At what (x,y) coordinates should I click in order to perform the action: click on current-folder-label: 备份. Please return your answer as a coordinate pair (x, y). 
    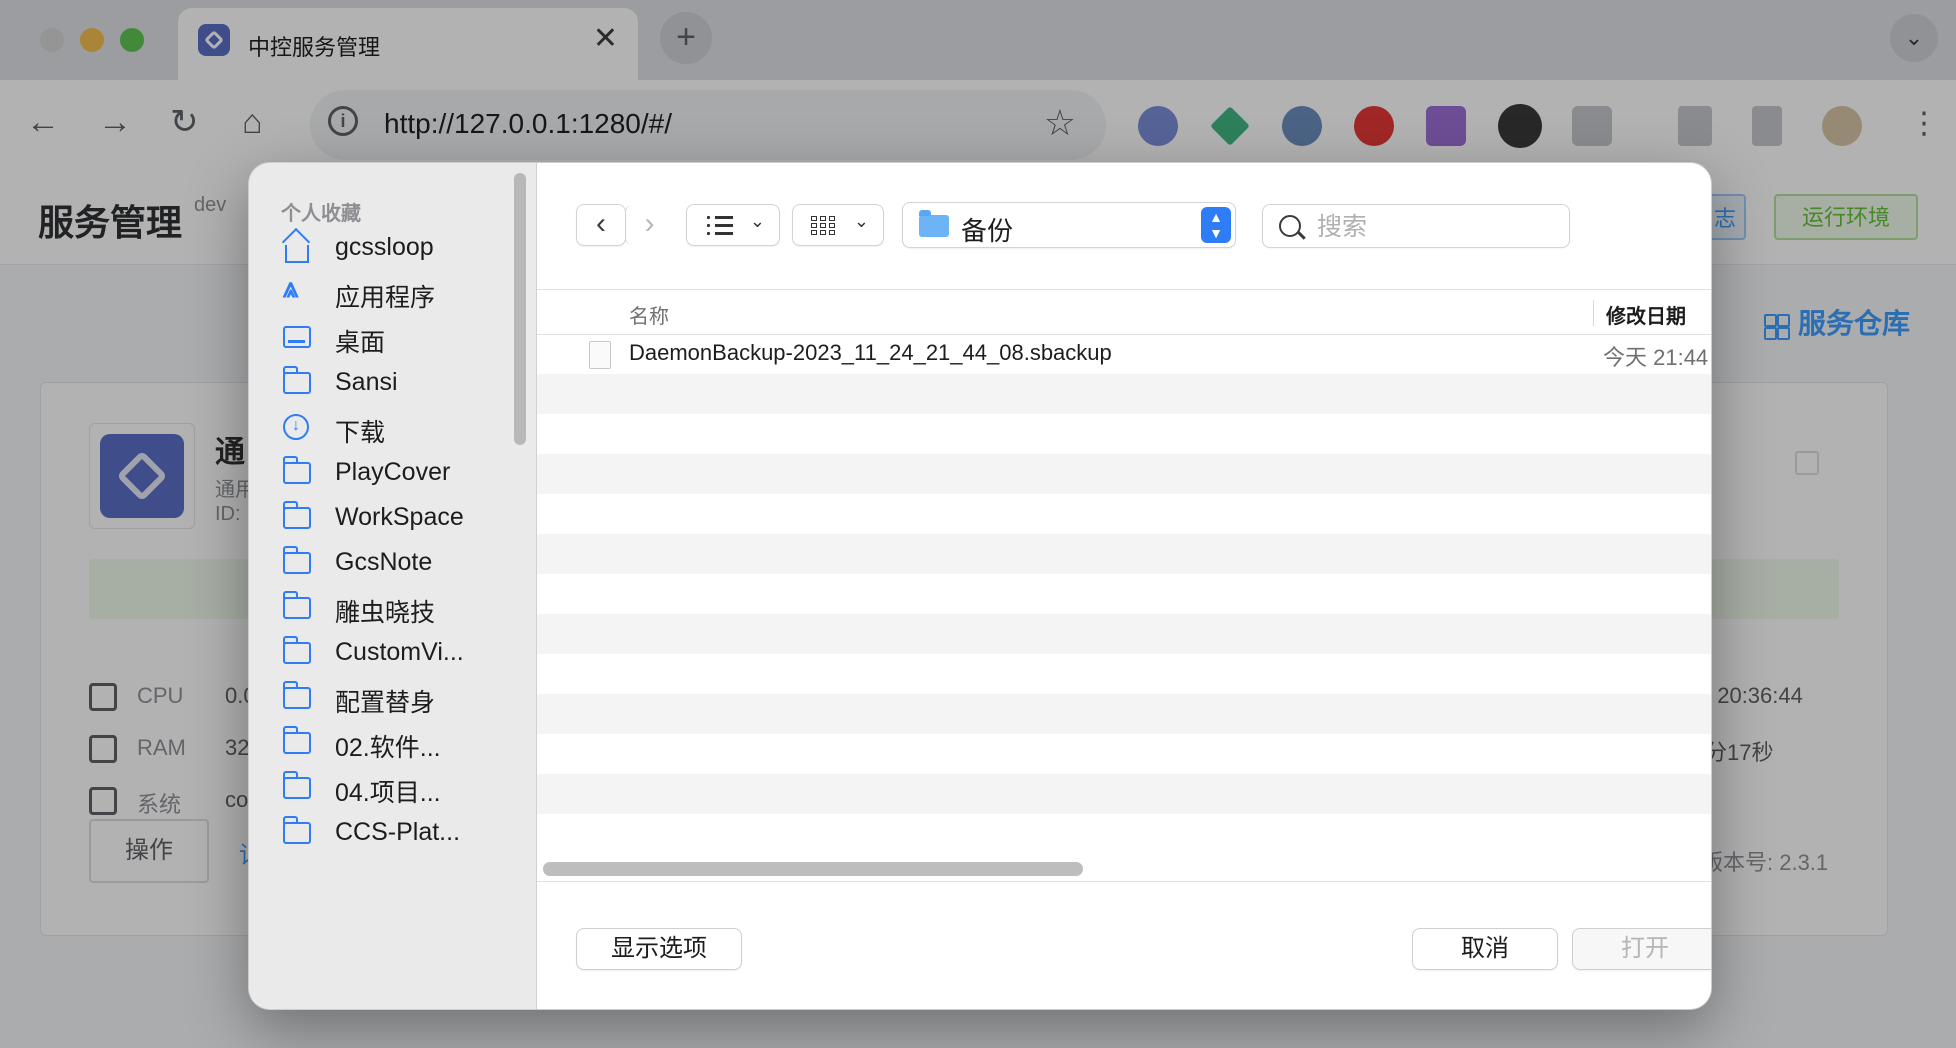
    Looking at the image, I should click on (987, 231).